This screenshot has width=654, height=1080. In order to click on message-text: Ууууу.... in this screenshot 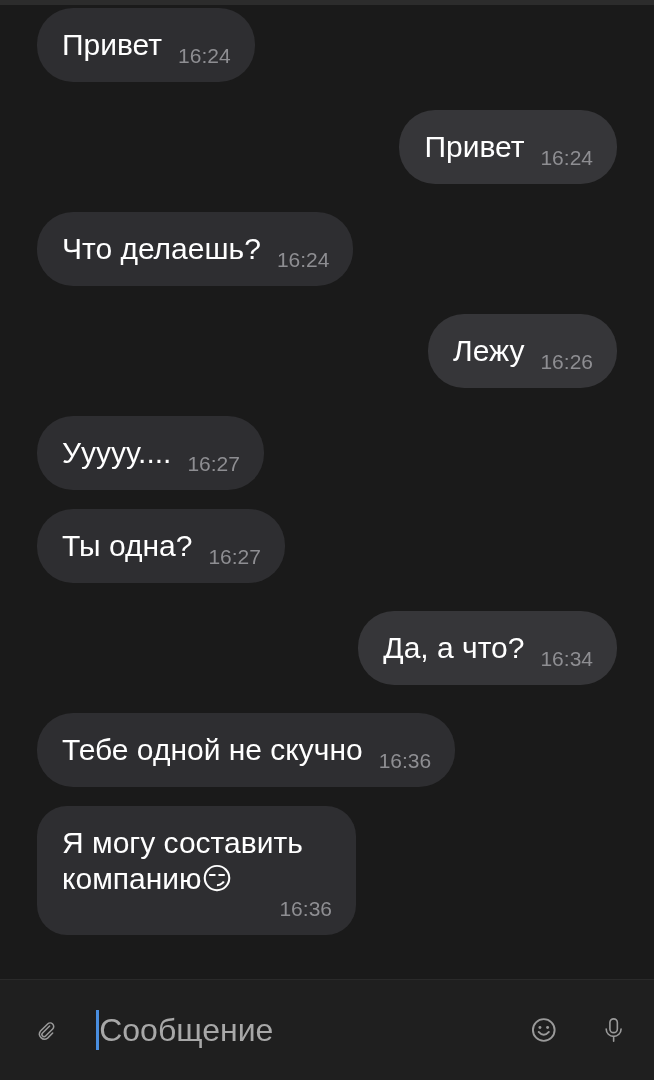, I will do `click(117, 452)`.